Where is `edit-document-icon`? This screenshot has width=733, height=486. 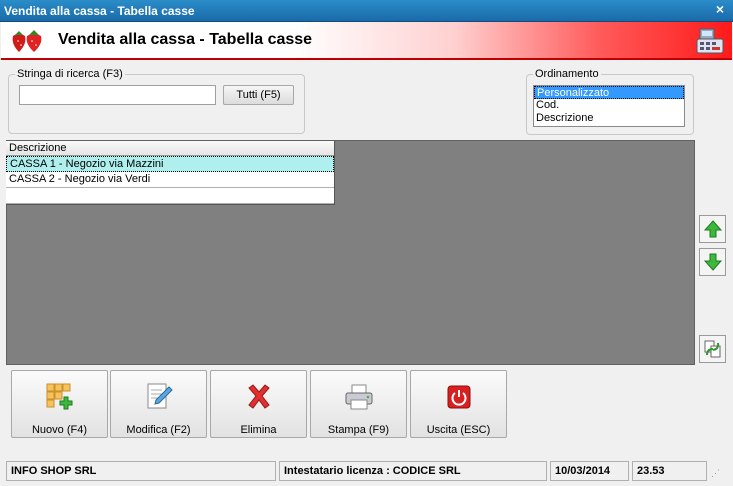 edit-document-icon is located at coordinates (160, 396).